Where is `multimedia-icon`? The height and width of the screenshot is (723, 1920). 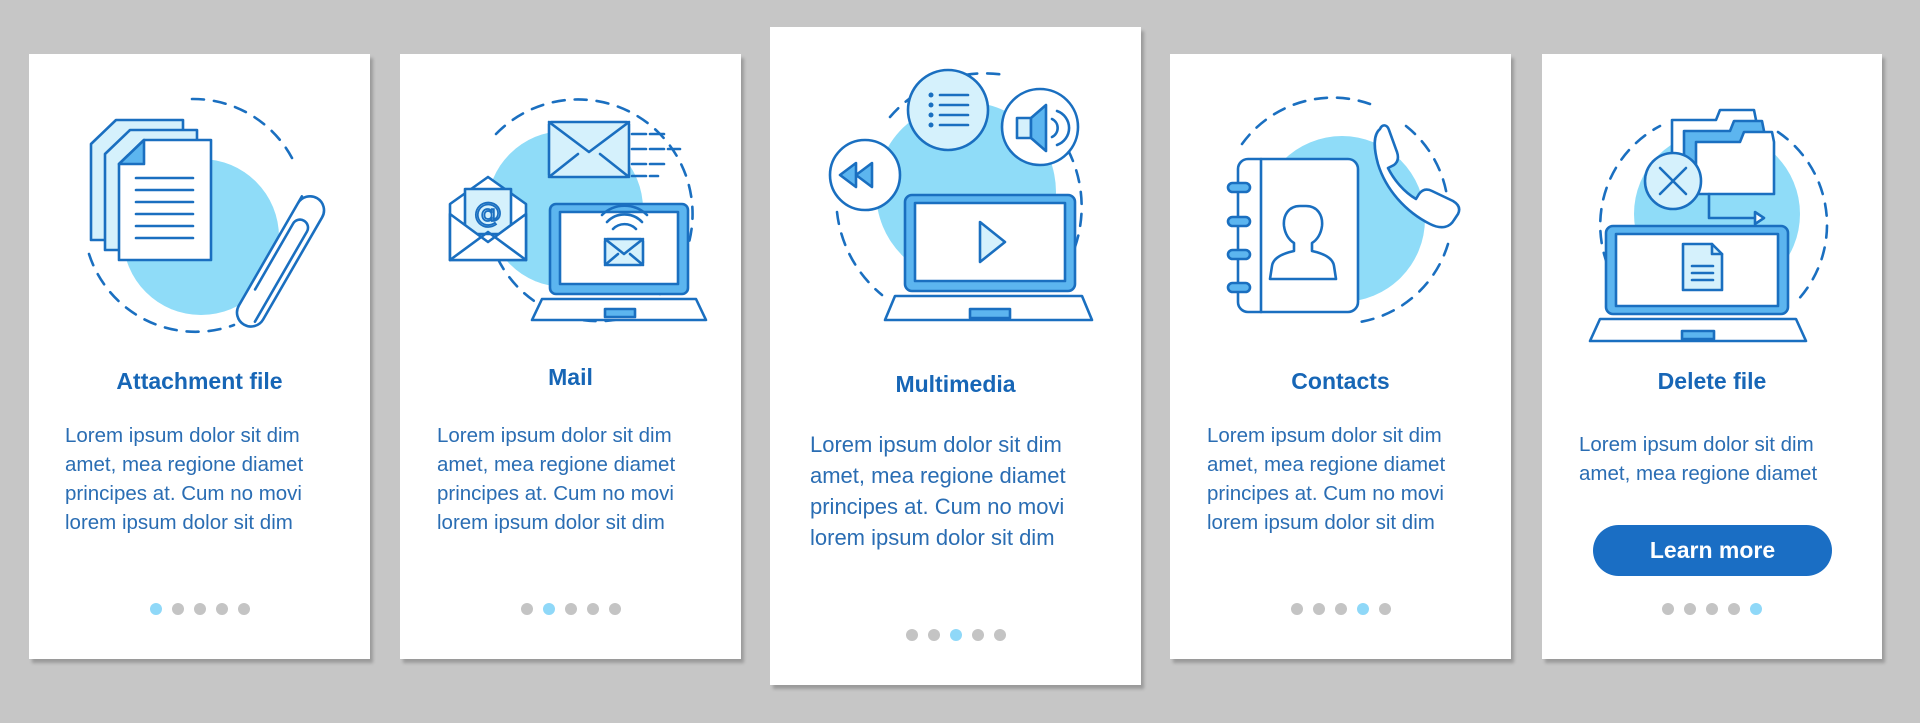 multimedia-icon is located at coordinates (955, 187).